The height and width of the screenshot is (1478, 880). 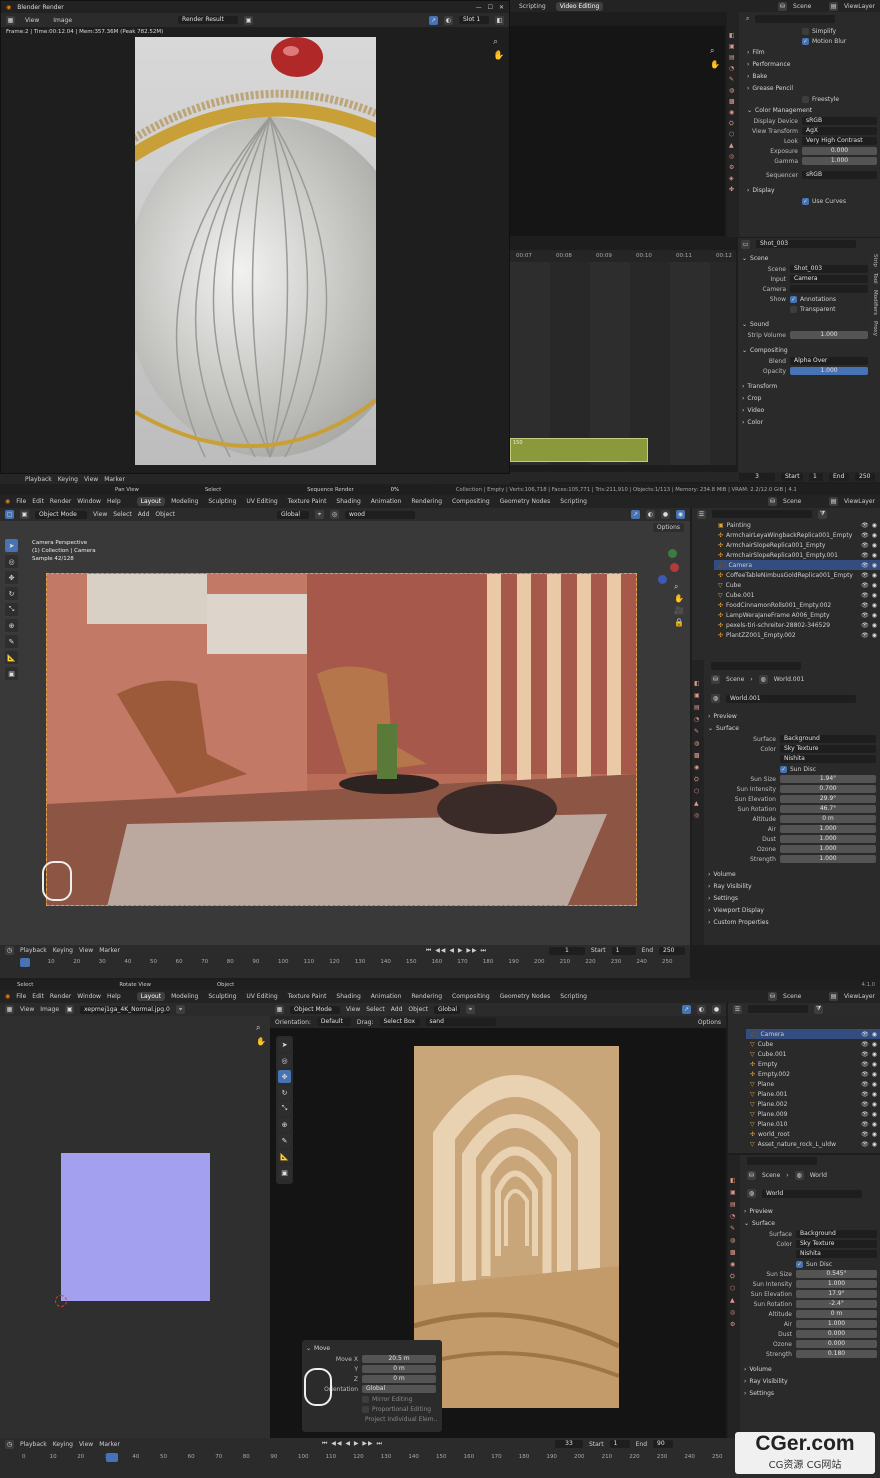 I want to click on property-value: Nishita, so click(x=828, y=759).